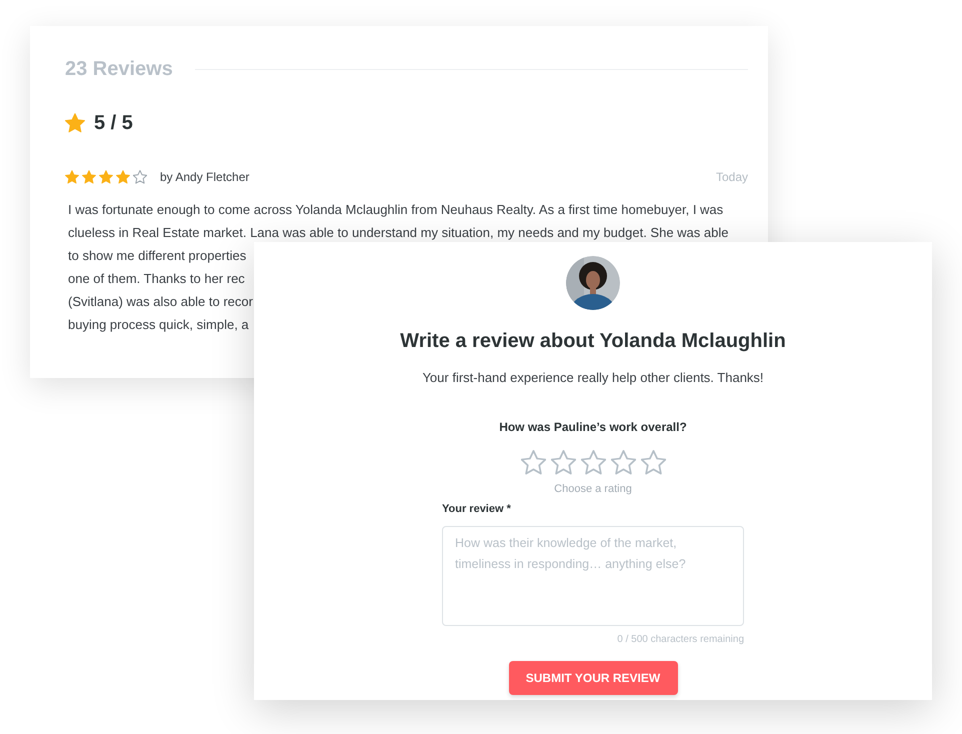 This screenshot has width=962, height=734. What do you see at coordinates (732, 177) in the screenshot?
I see `review-date: Today` at bounding box center [732, 177].